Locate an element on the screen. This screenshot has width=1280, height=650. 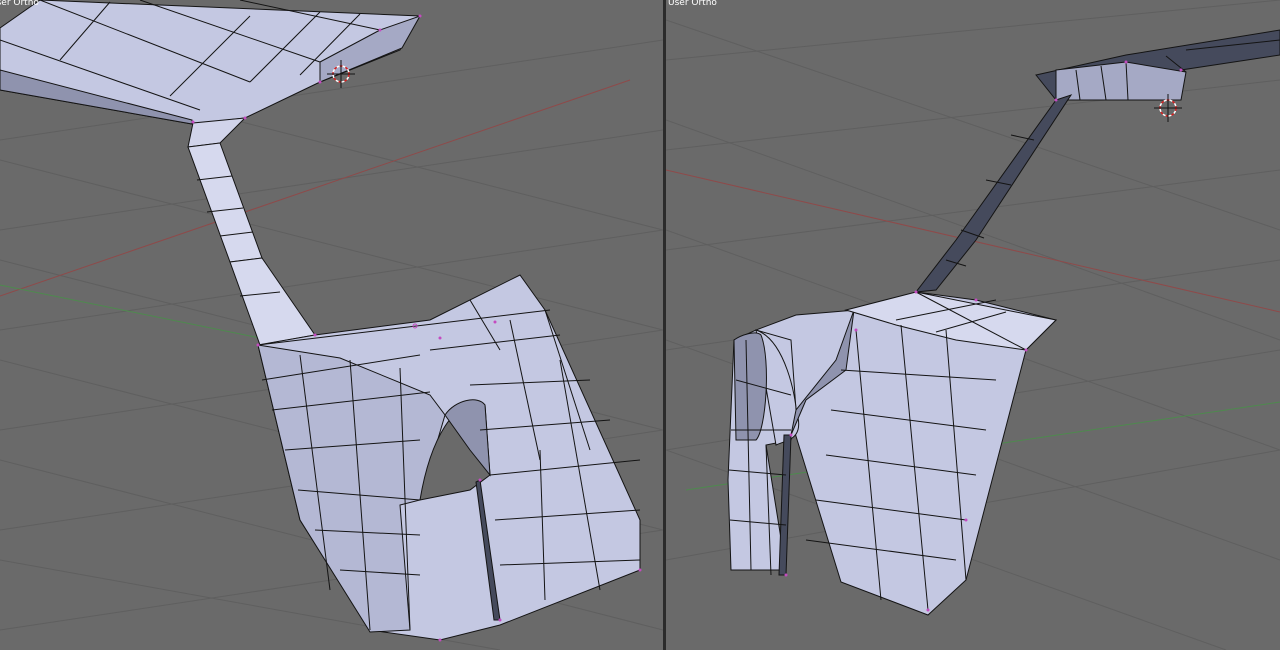
viewport-right-label: User Ortho is located at coordinates (692, 4).